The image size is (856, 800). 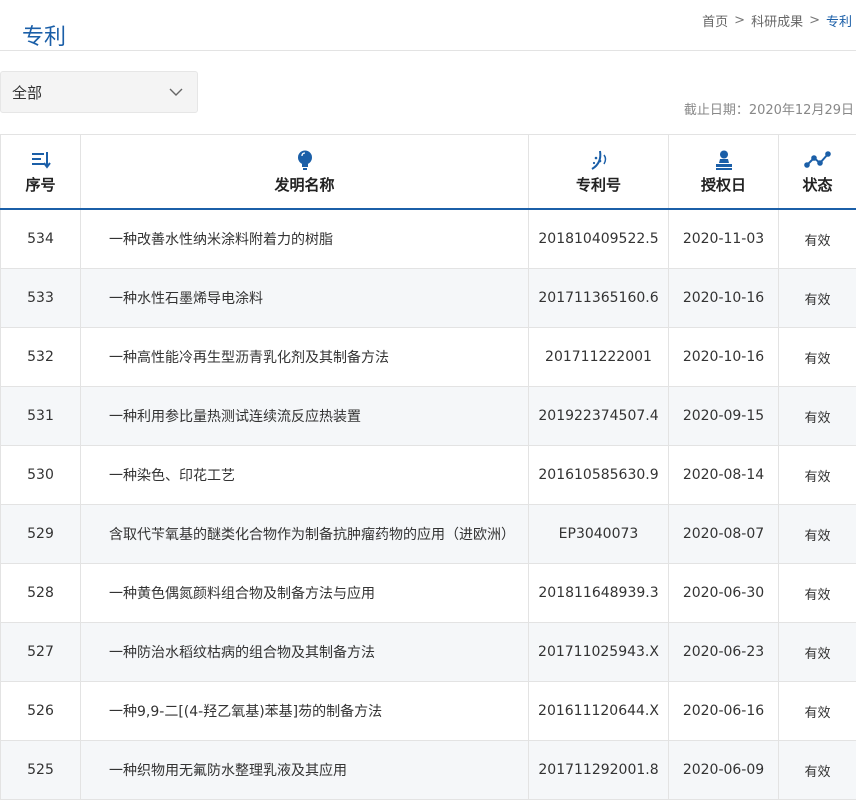 I want to click on breadcrumb-current: 专利, so click(x=838, y=22).